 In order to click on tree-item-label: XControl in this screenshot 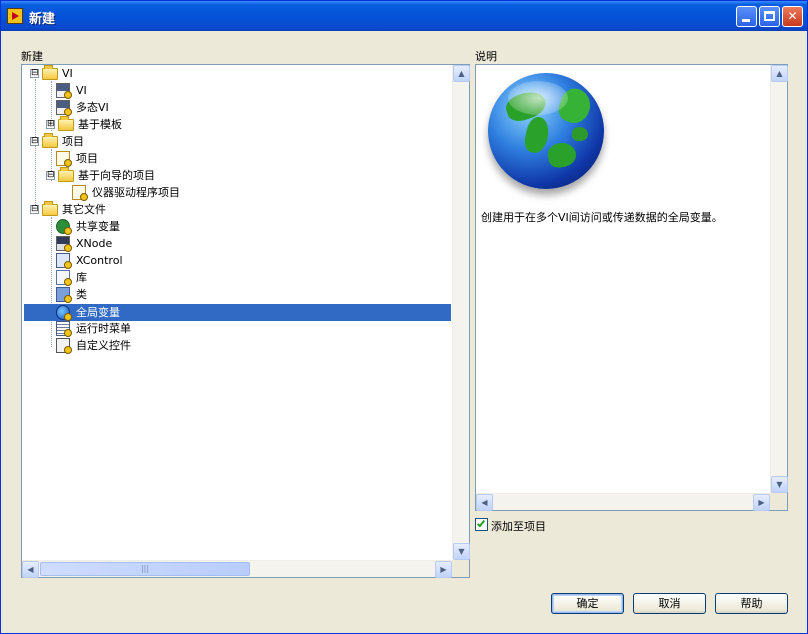, I will do `click(99, 260)`.